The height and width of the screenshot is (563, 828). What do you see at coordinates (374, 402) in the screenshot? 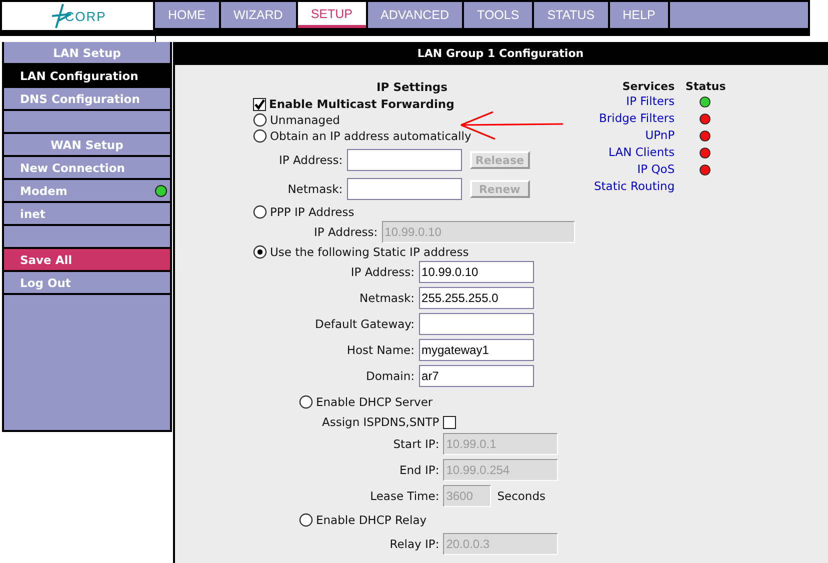
I see `radio-label: Enable DHCP Server` at bounding box center [374, 402].